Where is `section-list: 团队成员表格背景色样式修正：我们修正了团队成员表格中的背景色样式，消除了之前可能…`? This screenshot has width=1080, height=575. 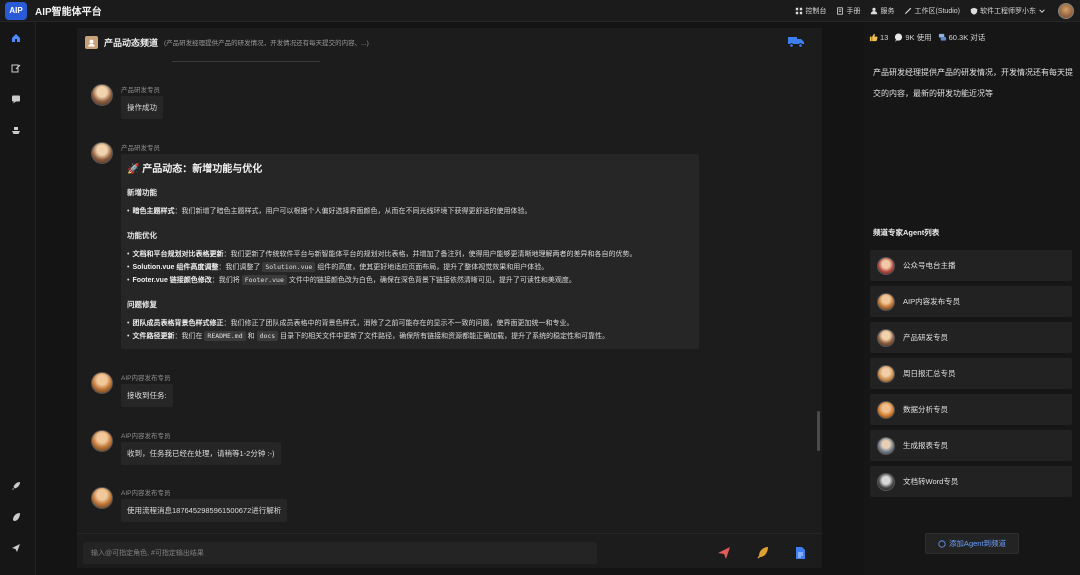
section-list: 团队成员表格背景色样式修正：我们修正了团队成员表格中的背景色样式，消除了之前可能… is located at coordinates (410, 330).